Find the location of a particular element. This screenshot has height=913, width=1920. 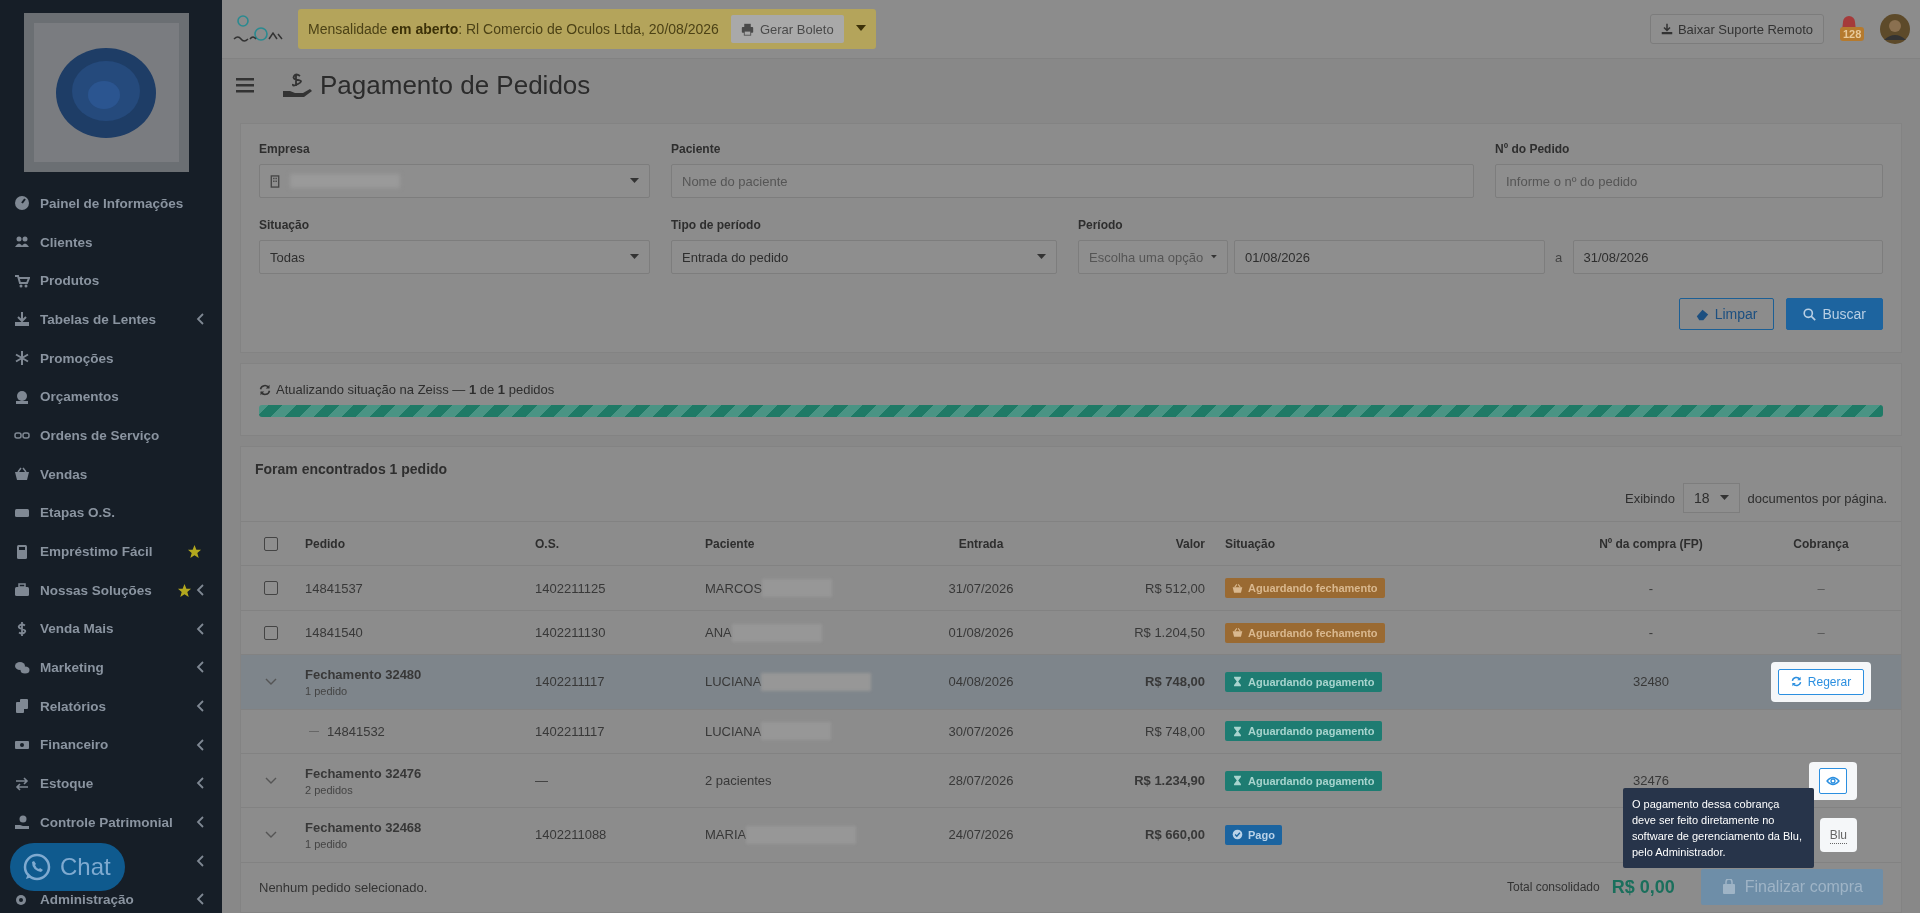

select-field: Entrada do pedido is located at coordinates (864, 257).